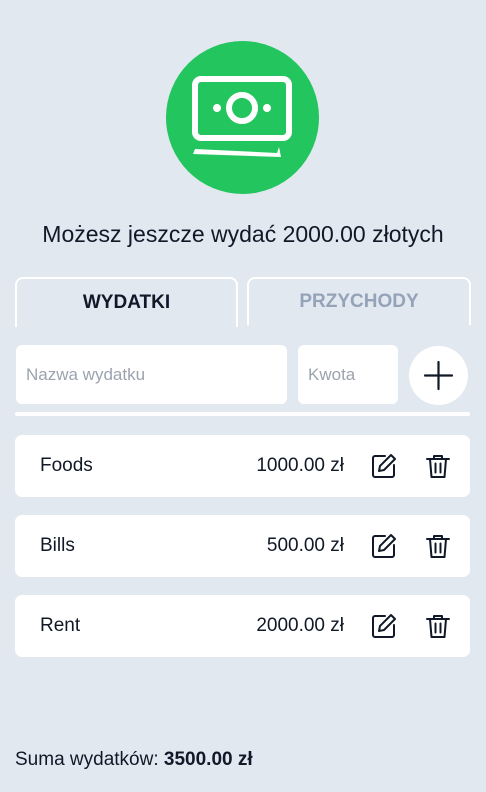  I want to click on expense-name: Rent, so click(60, 625).